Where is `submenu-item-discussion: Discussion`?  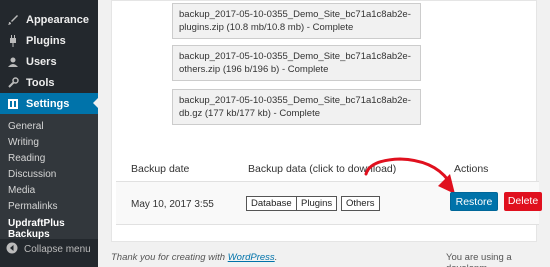
submenu-item-discussion: Discussion is located at coordinates (32, 174).